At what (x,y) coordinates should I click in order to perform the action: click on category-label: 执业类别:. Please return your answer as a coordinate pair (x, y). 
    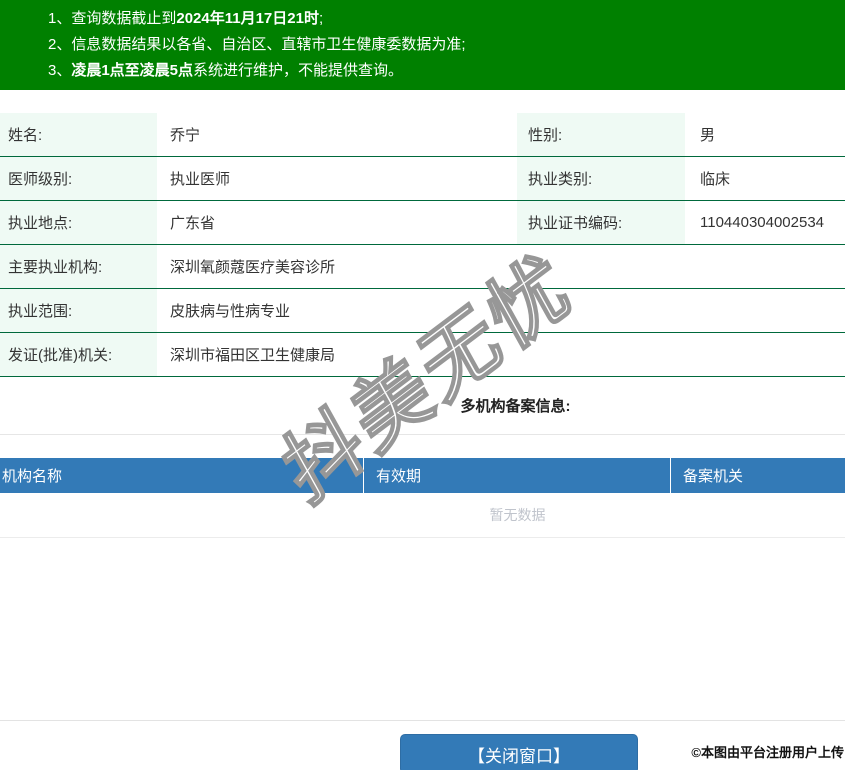
    Looking at the image, I should click on (601, 178).